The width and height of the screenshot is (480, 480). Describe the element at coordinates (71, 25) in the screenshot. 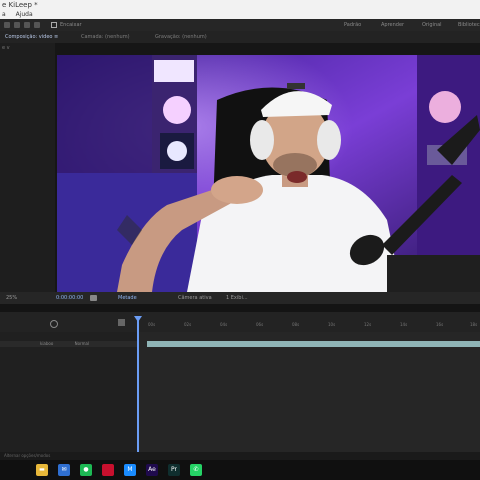

I see `snap-label: Encaixar` at that location.